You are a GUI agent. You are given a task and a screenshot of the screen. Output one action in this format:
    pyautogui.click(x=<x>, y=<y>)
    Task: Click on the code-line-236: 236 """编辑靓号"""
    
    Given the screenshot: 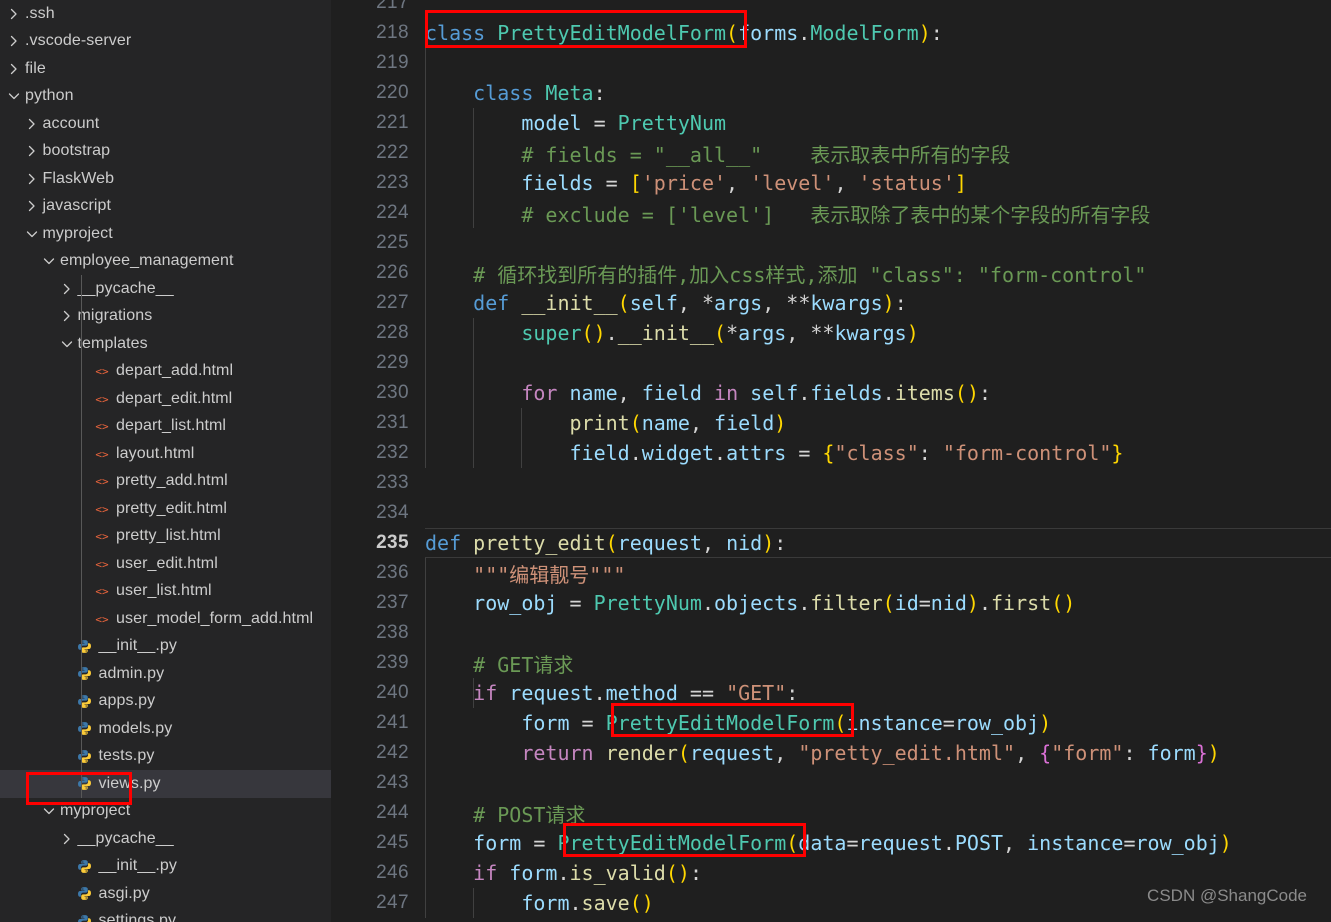 What is the action you would take?
    pyautogui.click(x=831, y=573)
    